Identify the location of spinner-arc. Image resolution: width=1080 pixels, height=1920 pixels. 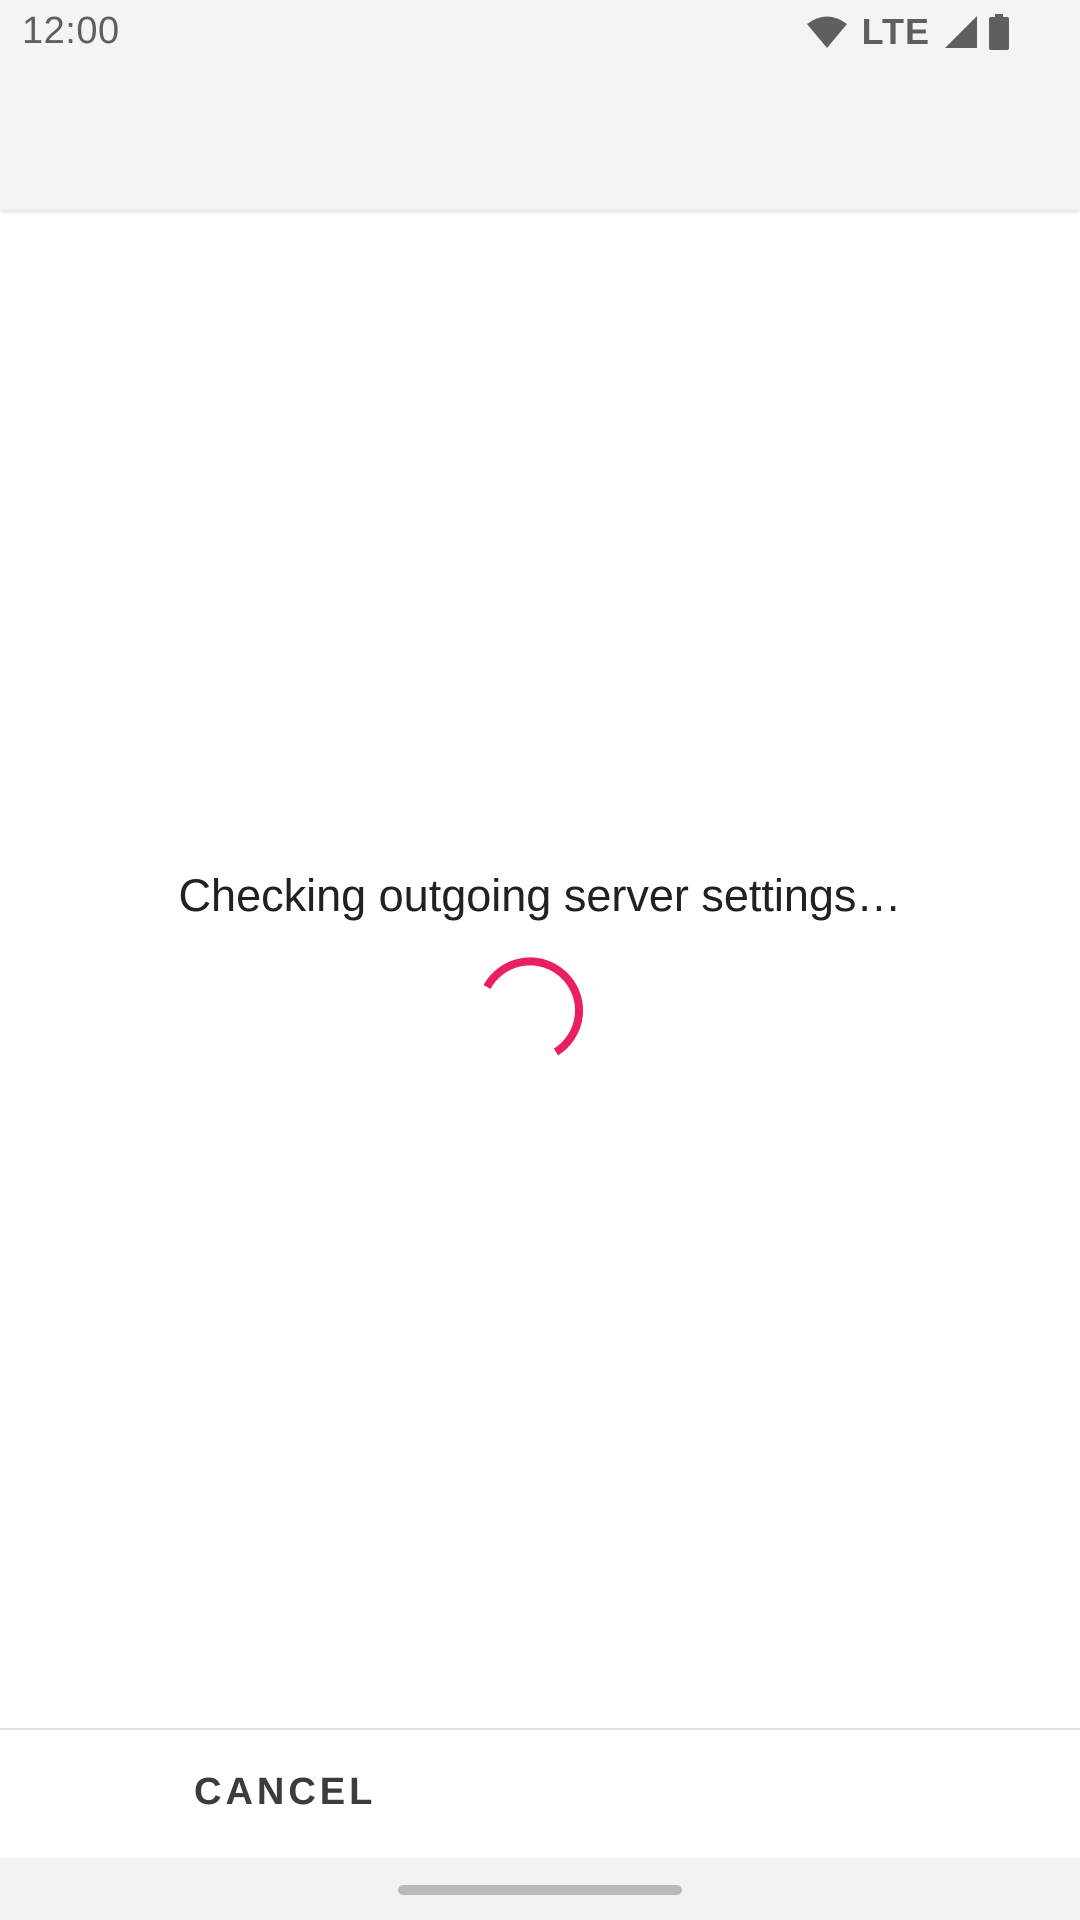
(533, 1006).